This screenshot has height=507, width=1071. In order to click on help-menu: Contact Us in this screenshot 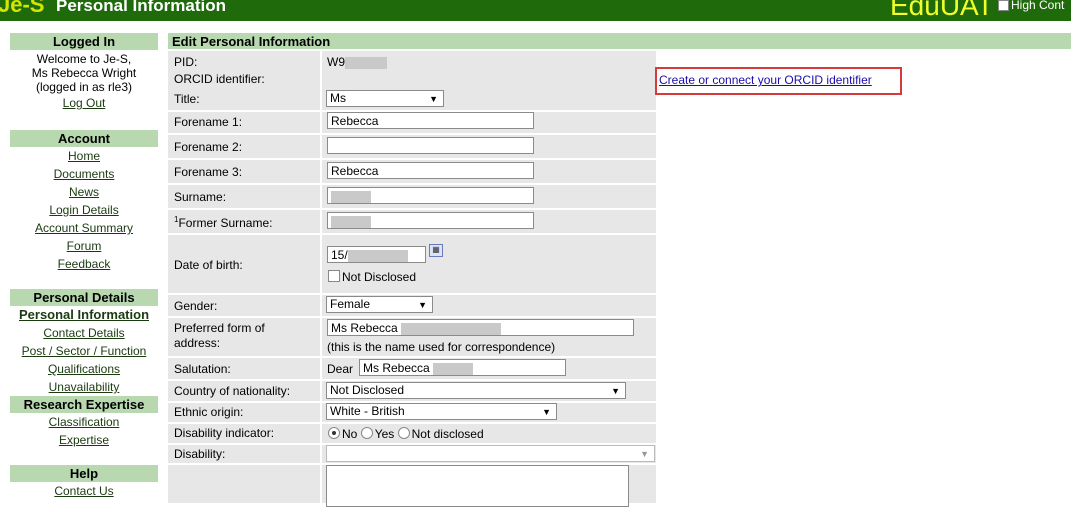, I will do `click(84, 491)`.